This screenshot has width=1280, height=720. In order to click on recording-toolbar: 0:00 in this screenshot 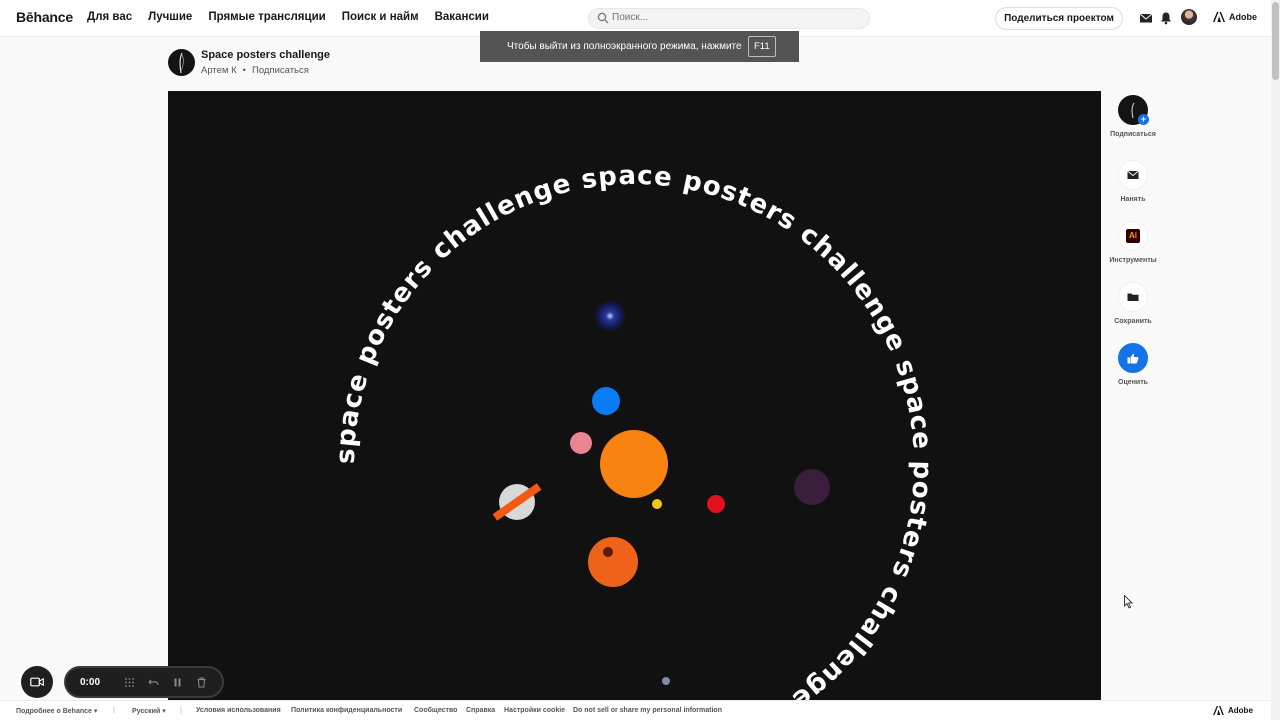, I will do `click(144, 682)`.